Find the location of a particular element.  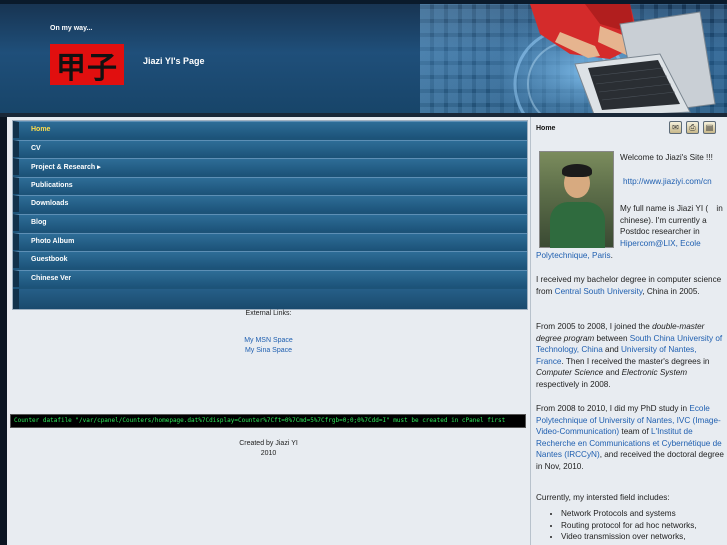

credit-year: 2010 is located at coordinates (268, 453).